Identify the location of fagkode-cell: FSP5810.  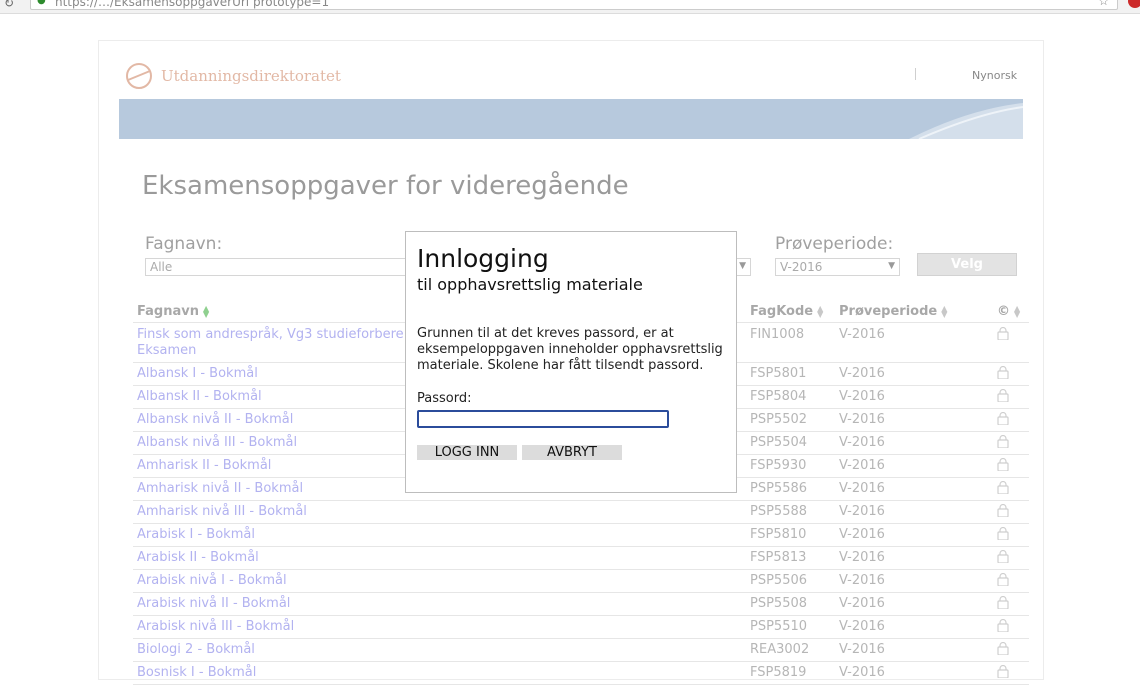
(778, 534).